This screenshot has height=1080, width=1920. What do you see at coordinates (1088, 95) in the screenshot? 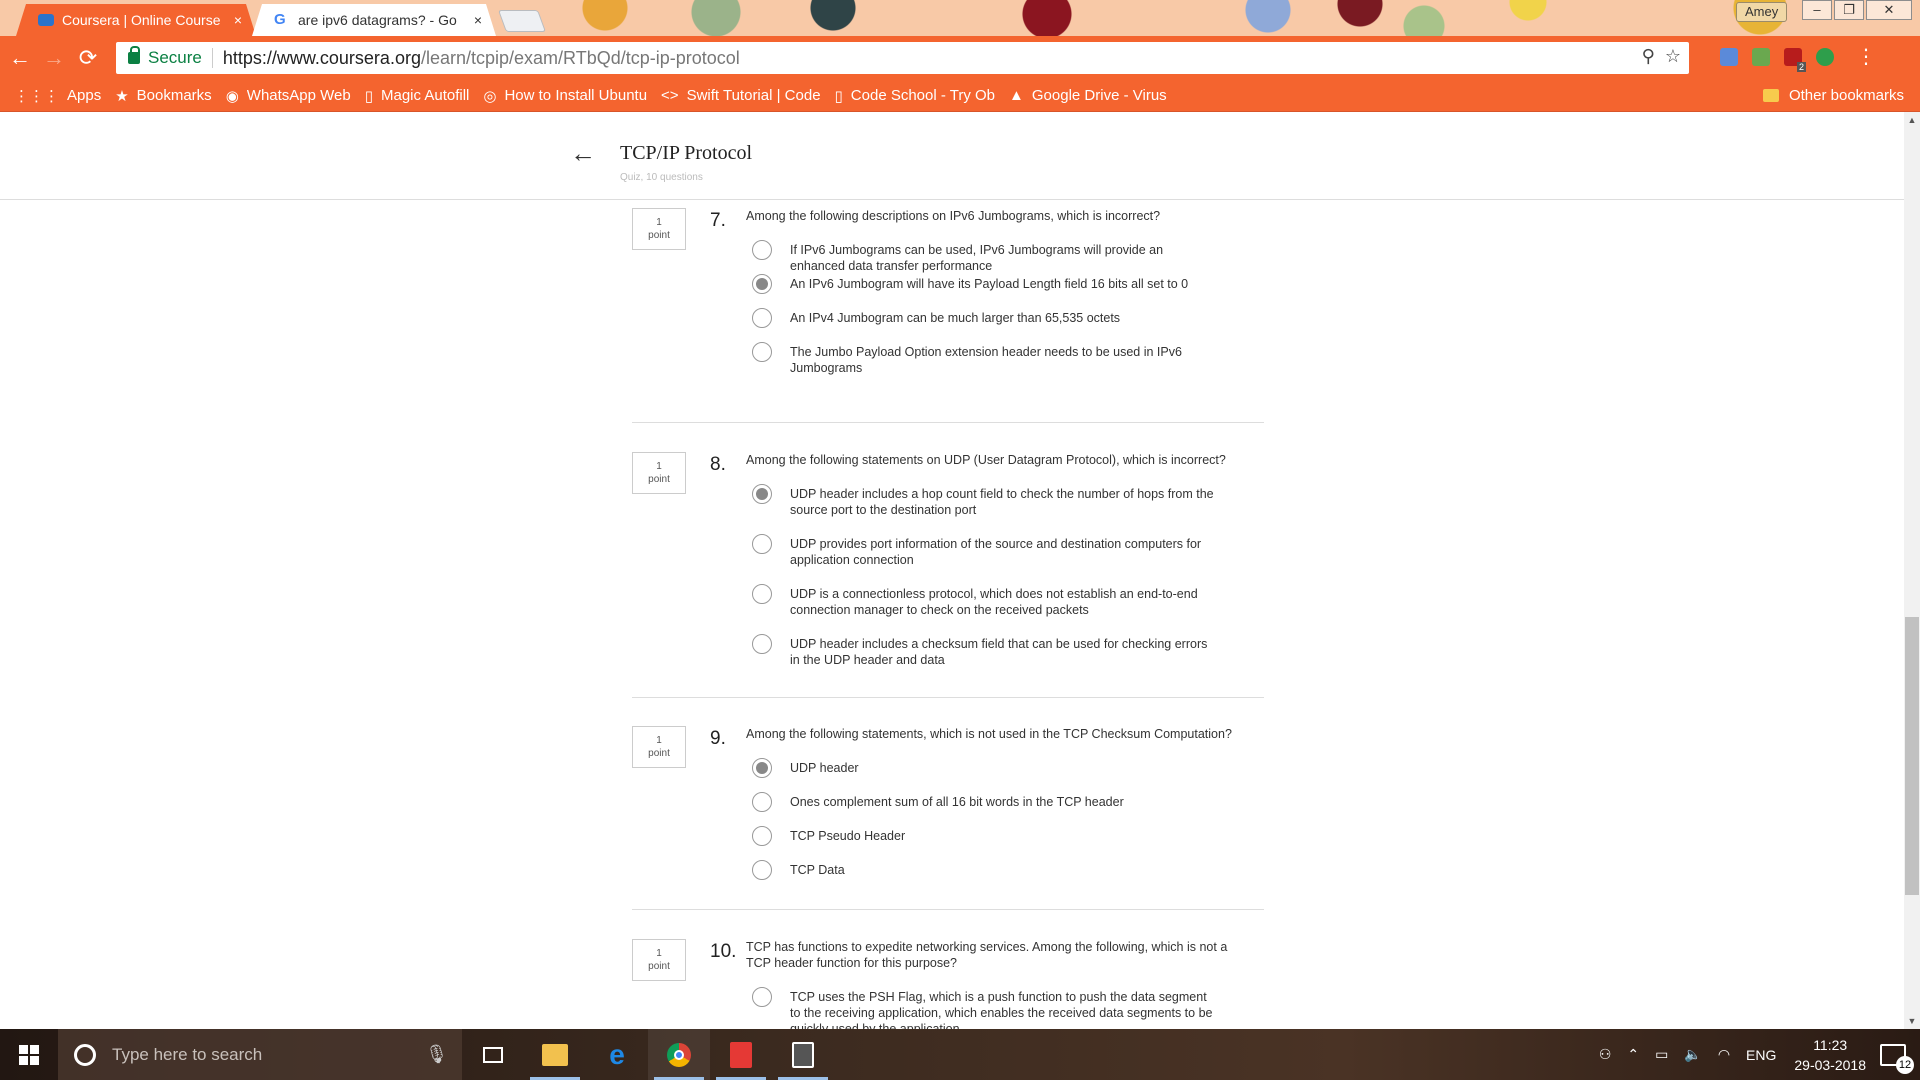
I see `bookmark-google-drive: ▲ Google Drive - Virus` at bounding box center [1088, 95].